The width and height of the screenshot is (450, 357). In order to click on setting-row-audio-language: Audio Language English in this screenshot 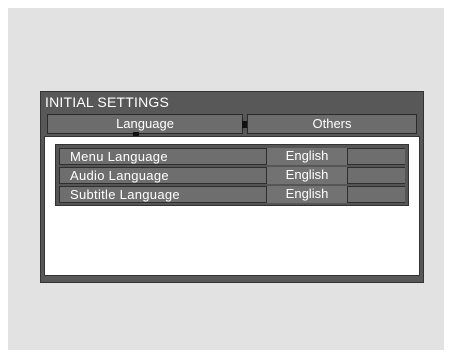, I will do `click(232, 175)`.